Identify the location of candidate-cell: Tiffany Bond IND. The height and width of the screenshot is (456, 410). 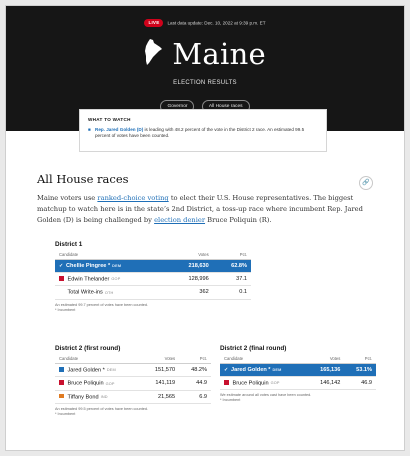
(98, 397).